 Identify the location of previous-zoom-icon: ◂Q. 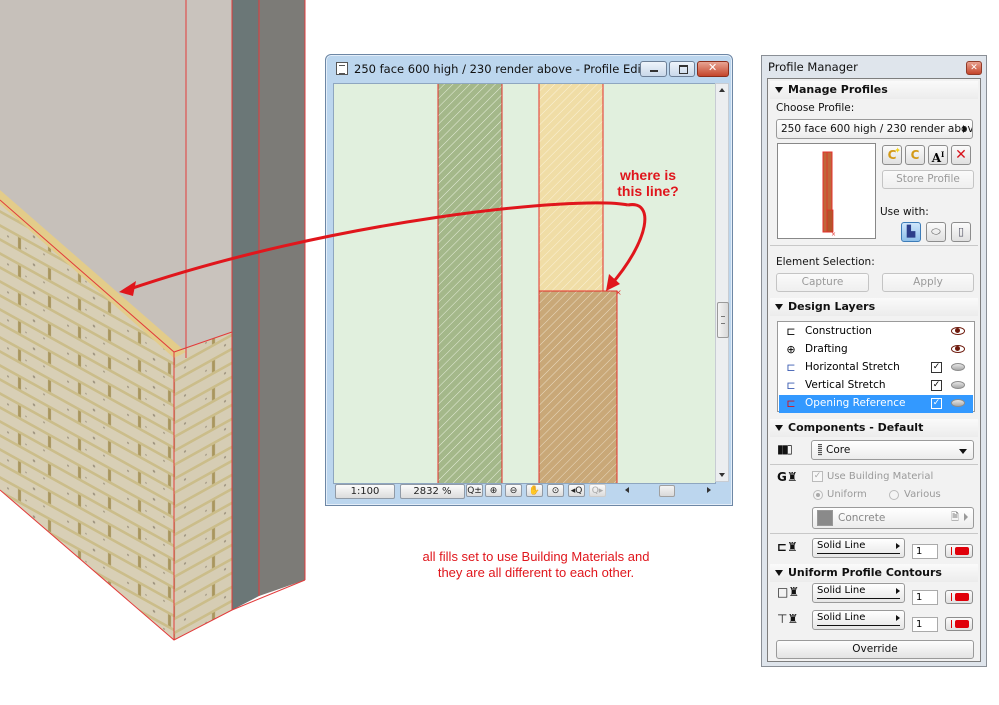
(576, 490).